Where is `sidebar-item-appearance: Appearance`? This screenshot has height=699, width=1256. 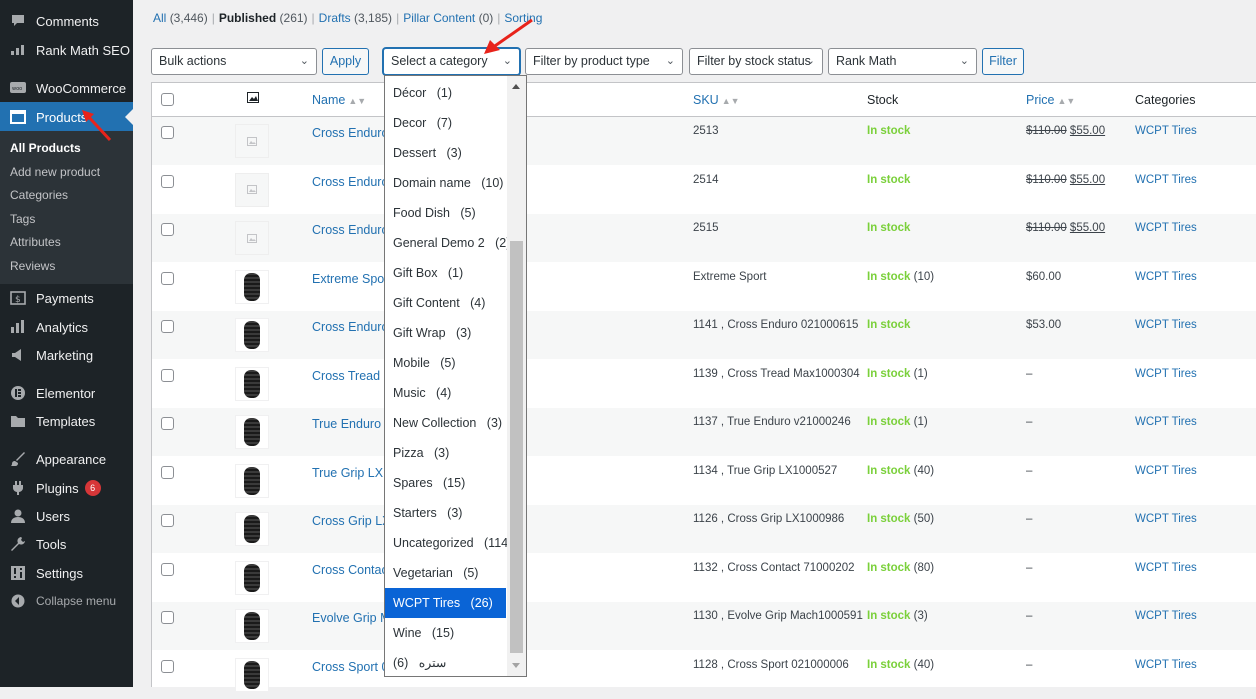 sidebar-item-appearance: Appearance is located at coordinates (66, 459).